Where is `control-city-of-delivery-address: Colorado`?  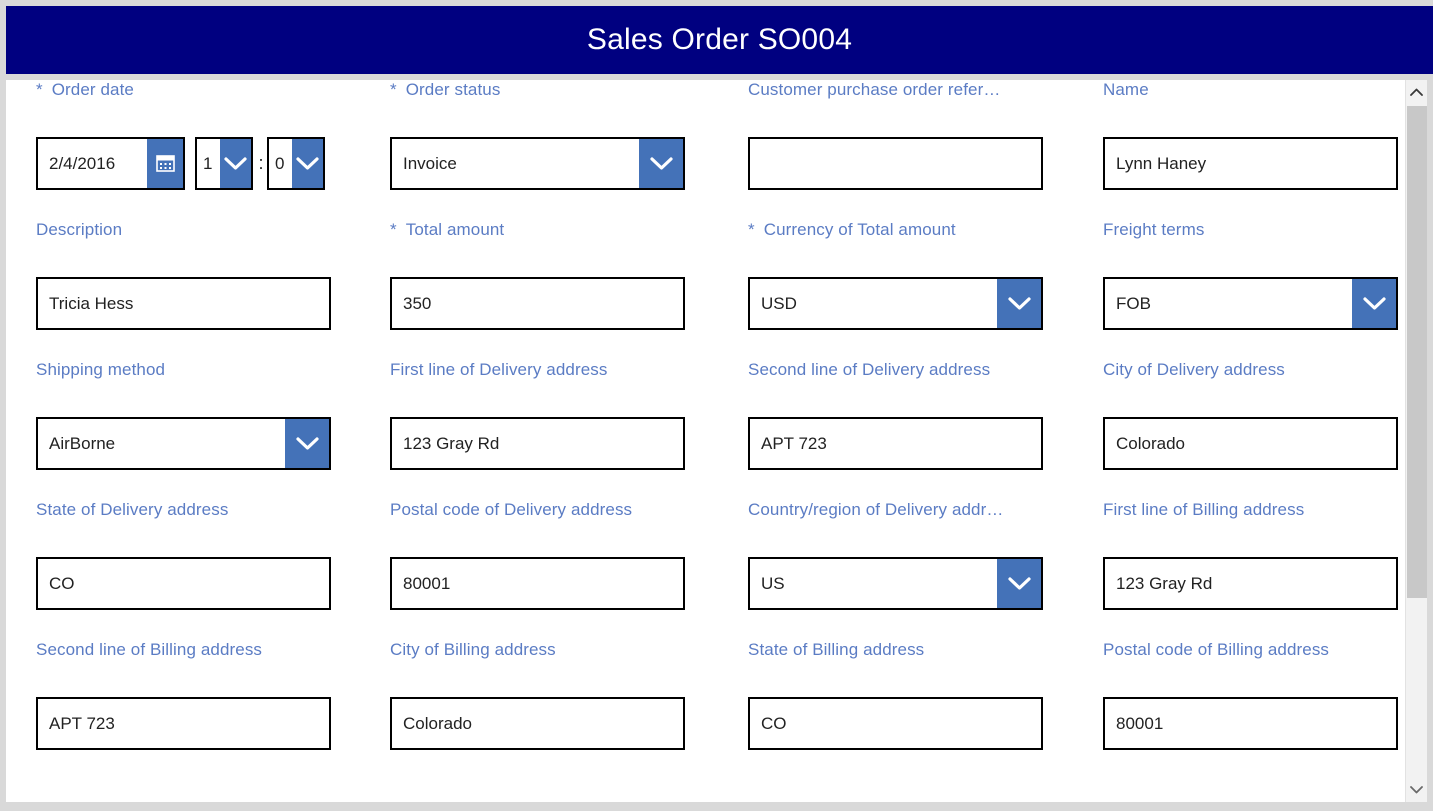
control-city-of-delivery-address: Colorado is located at coordinates (1250, 443).